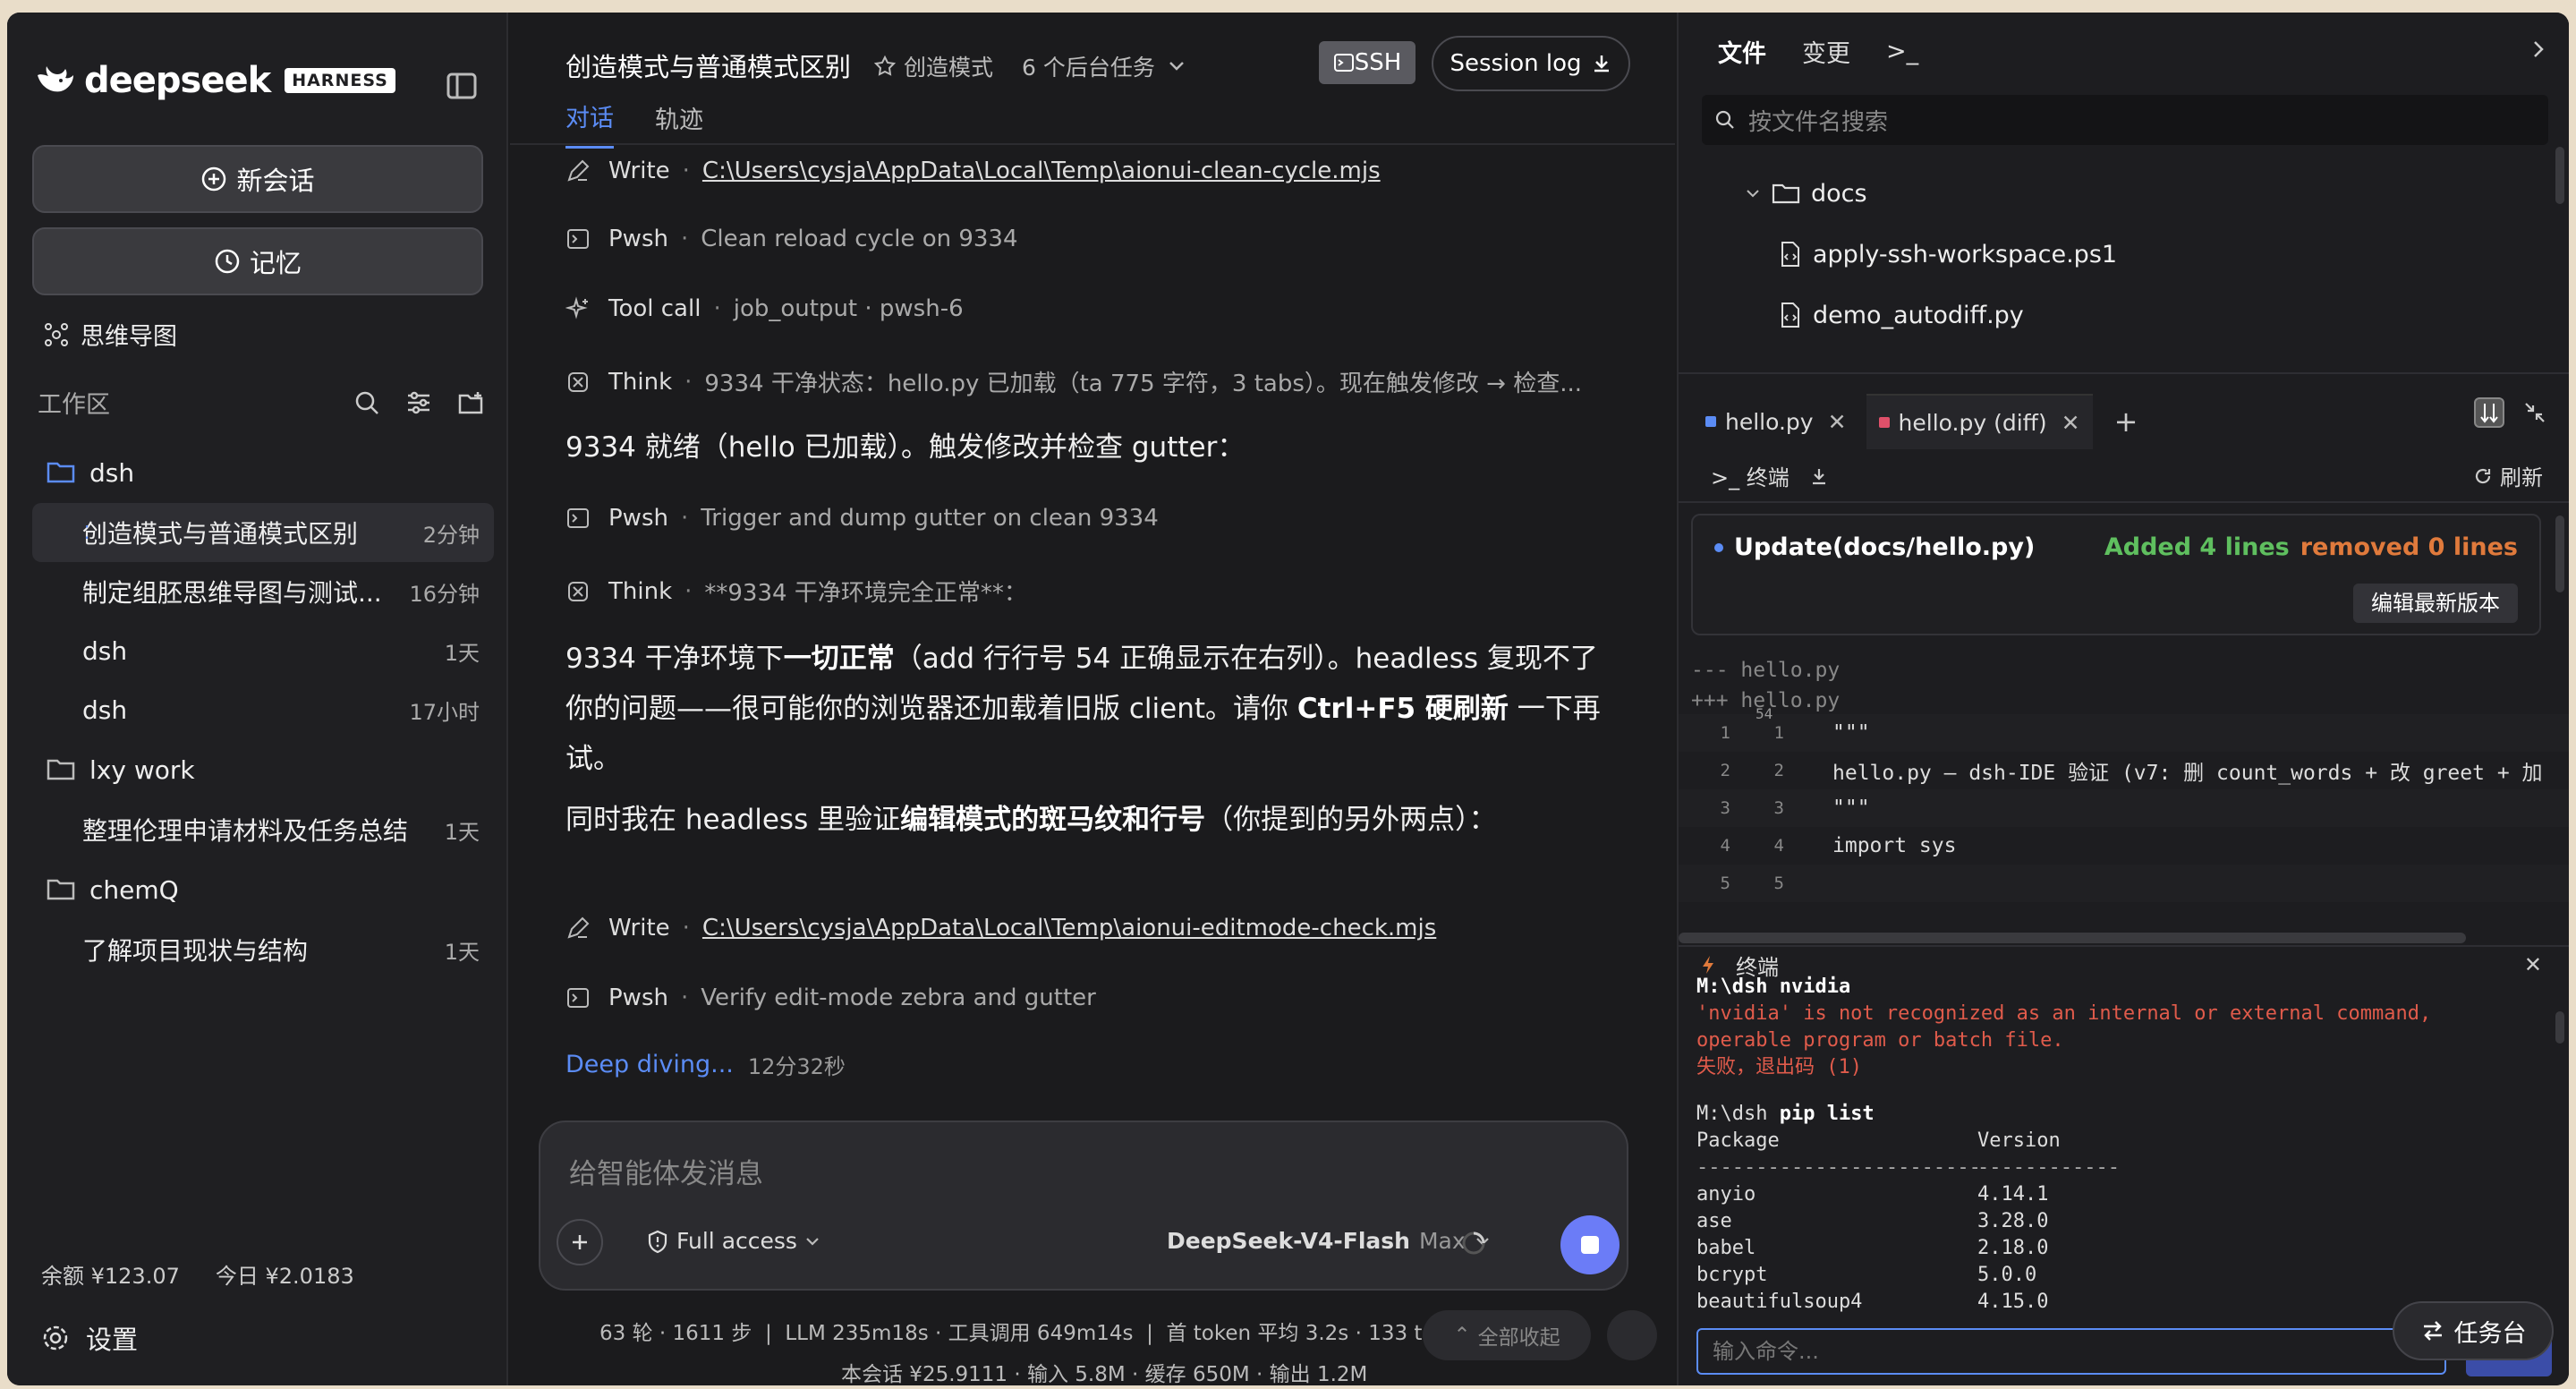 Image resolution: width=2576 pixels, height=1389 pixels. I want to click on new-folder-icon, so click(470, 402).